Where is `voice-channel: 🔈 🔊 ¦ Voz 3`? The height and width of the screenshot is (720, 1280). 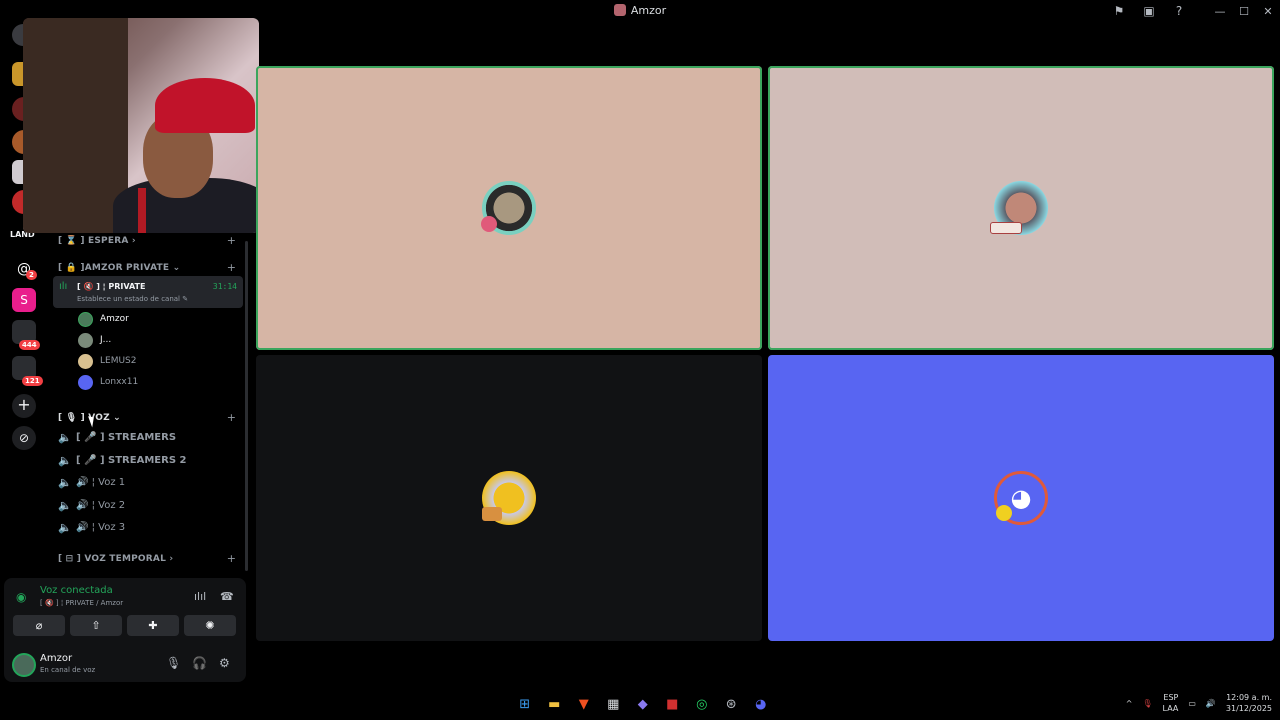
voice-channel: 🔈 🔊 ¦ Voz 3 is located at coordinates (91, 527).